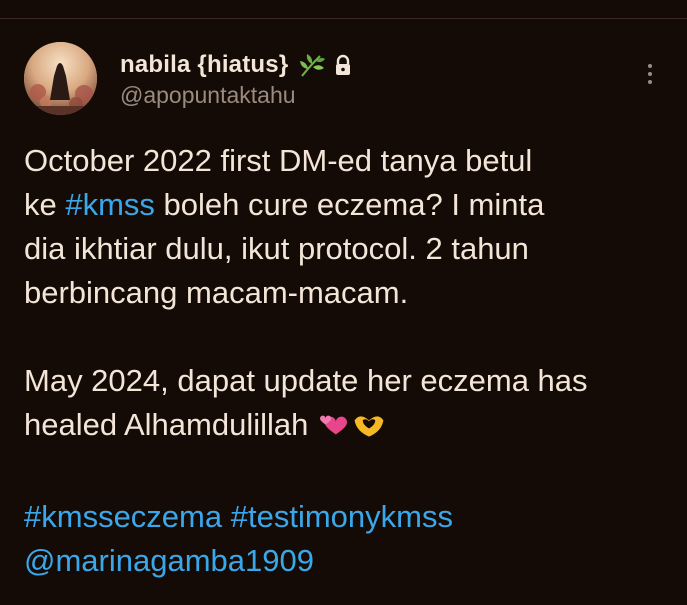 The width and height of the screenshot is (687, 605). I want to click on hashtag-link: #kmss, so click(110, 204).